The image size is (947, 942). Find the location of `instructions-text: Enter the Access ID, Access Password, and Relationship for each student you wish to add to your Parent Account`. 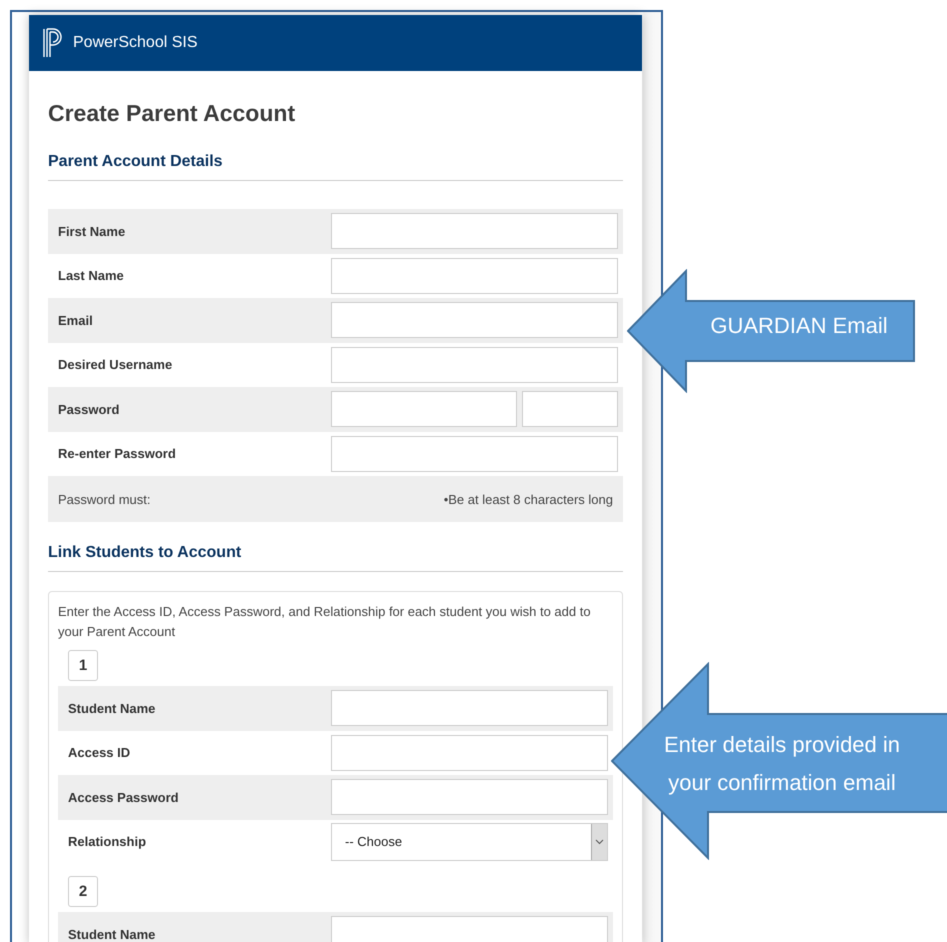

instructions-text: Enter the Access ID, Access Password, and Relationship for each student you wish to add to your Parent Account is located at coordinates (325, 622).